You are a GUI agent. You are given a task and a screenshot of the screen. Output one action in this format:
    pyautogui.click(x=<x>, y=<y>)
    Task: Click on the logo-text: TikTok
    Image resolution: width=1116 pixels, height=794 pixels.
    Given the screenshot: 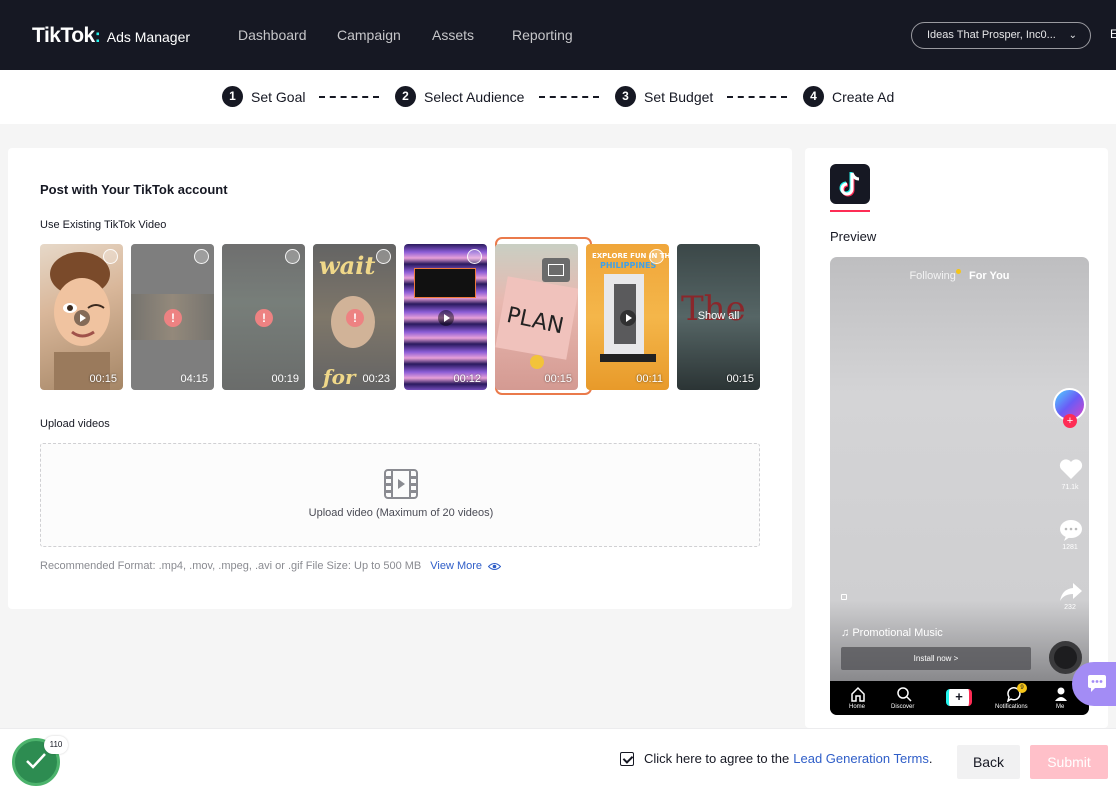 What is the action you would take?
    pyautogui.click(x=63, y=35)
    